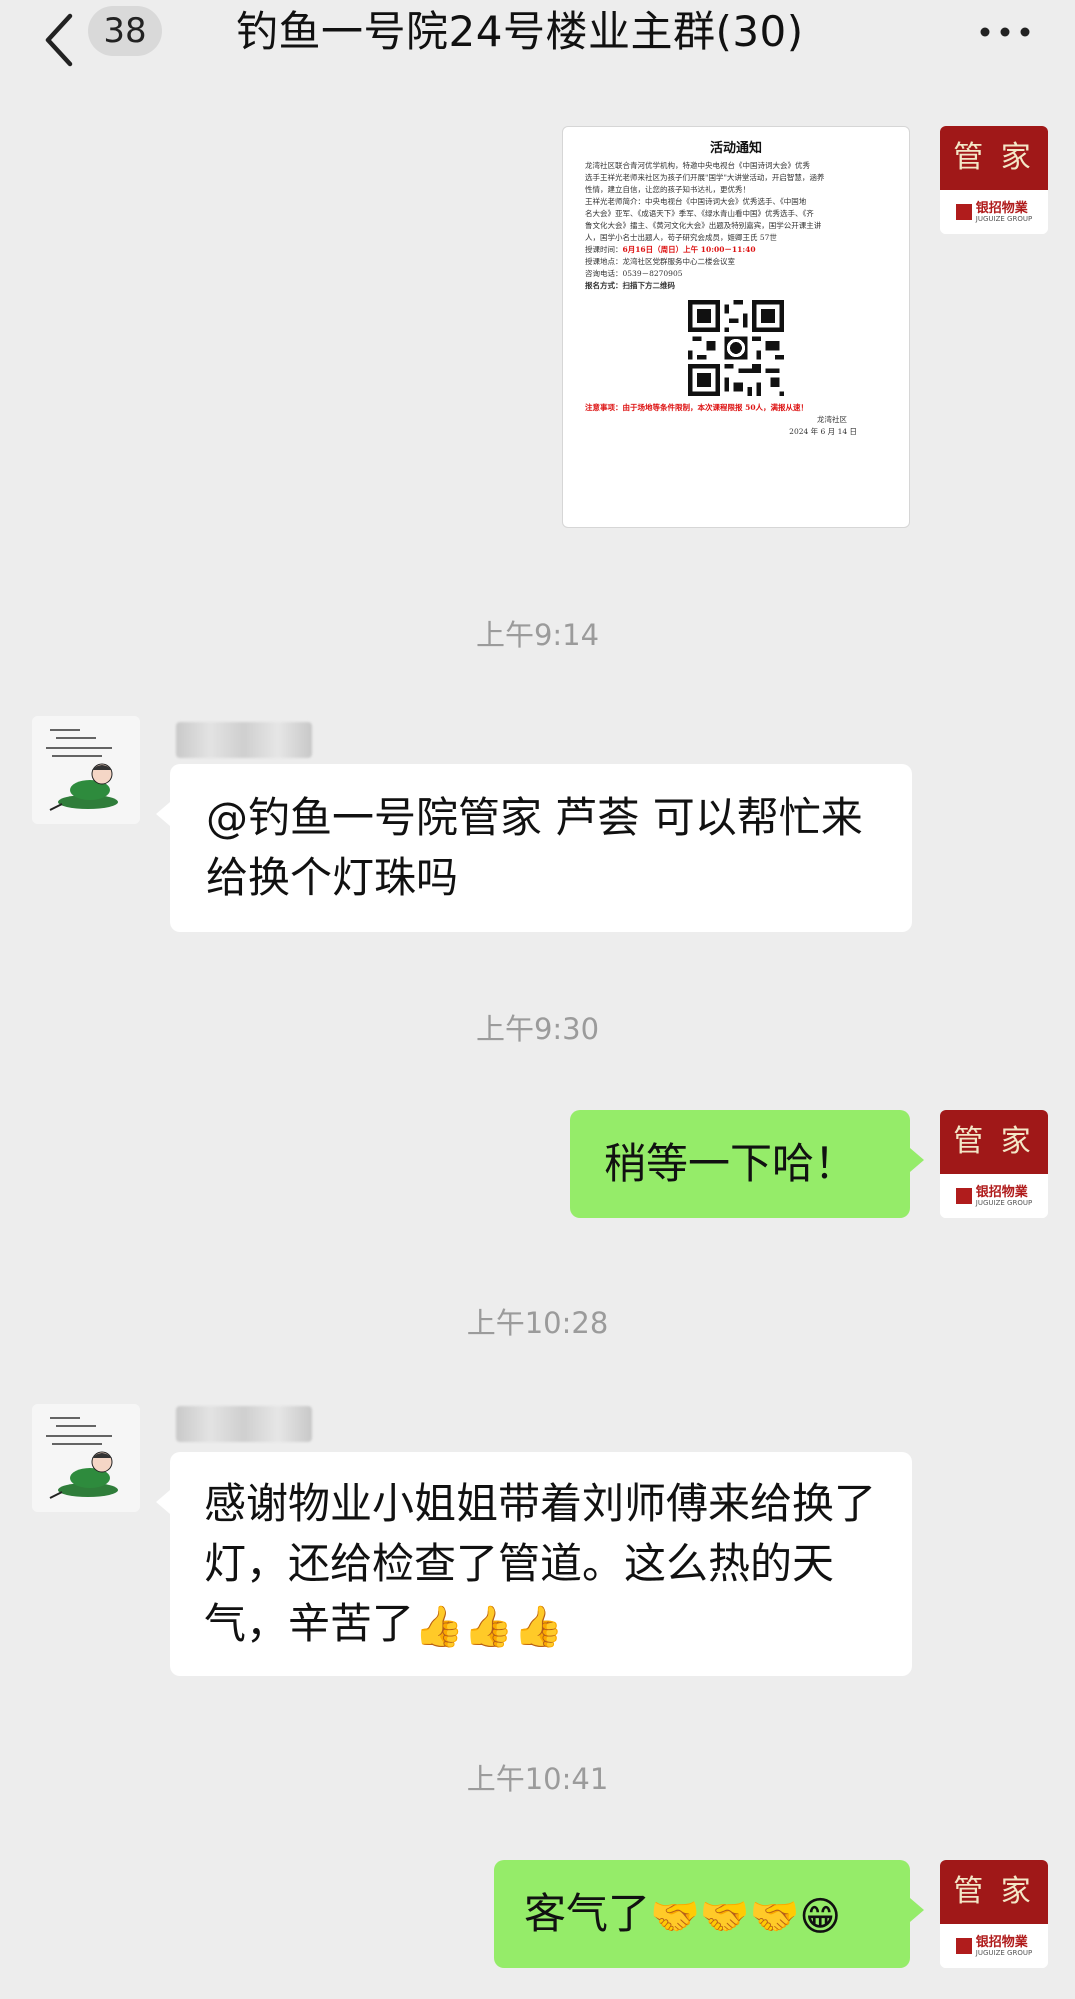 The height and width of the screenshot is (1999, 1075). What do you see at coordinates (746, 1916) in the screenshot?
I see `handshake-grin-icon: 🤝🤝🤝😁` at bounding box center [746, 1916].